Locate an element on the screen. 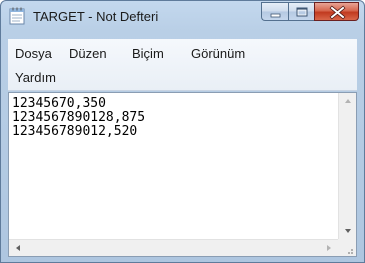 The width and height of the screenshot is (365, 263). maximize-icon is located at coordinates (302, 12).